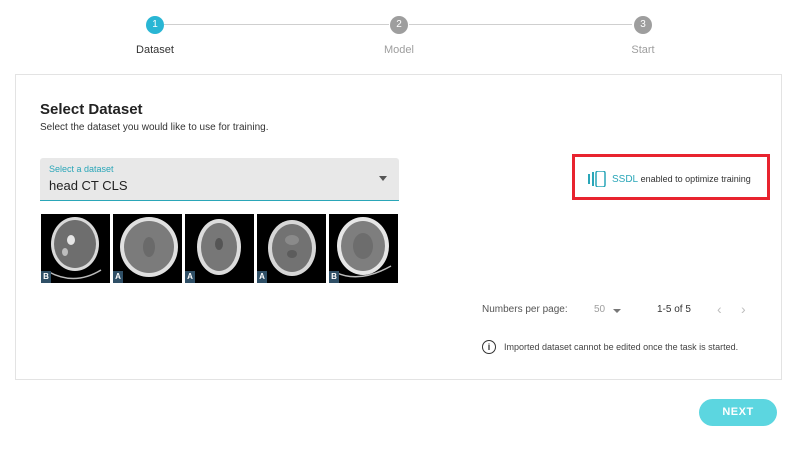  I want to click on page-title: Select Dataset, so click(91, 109).